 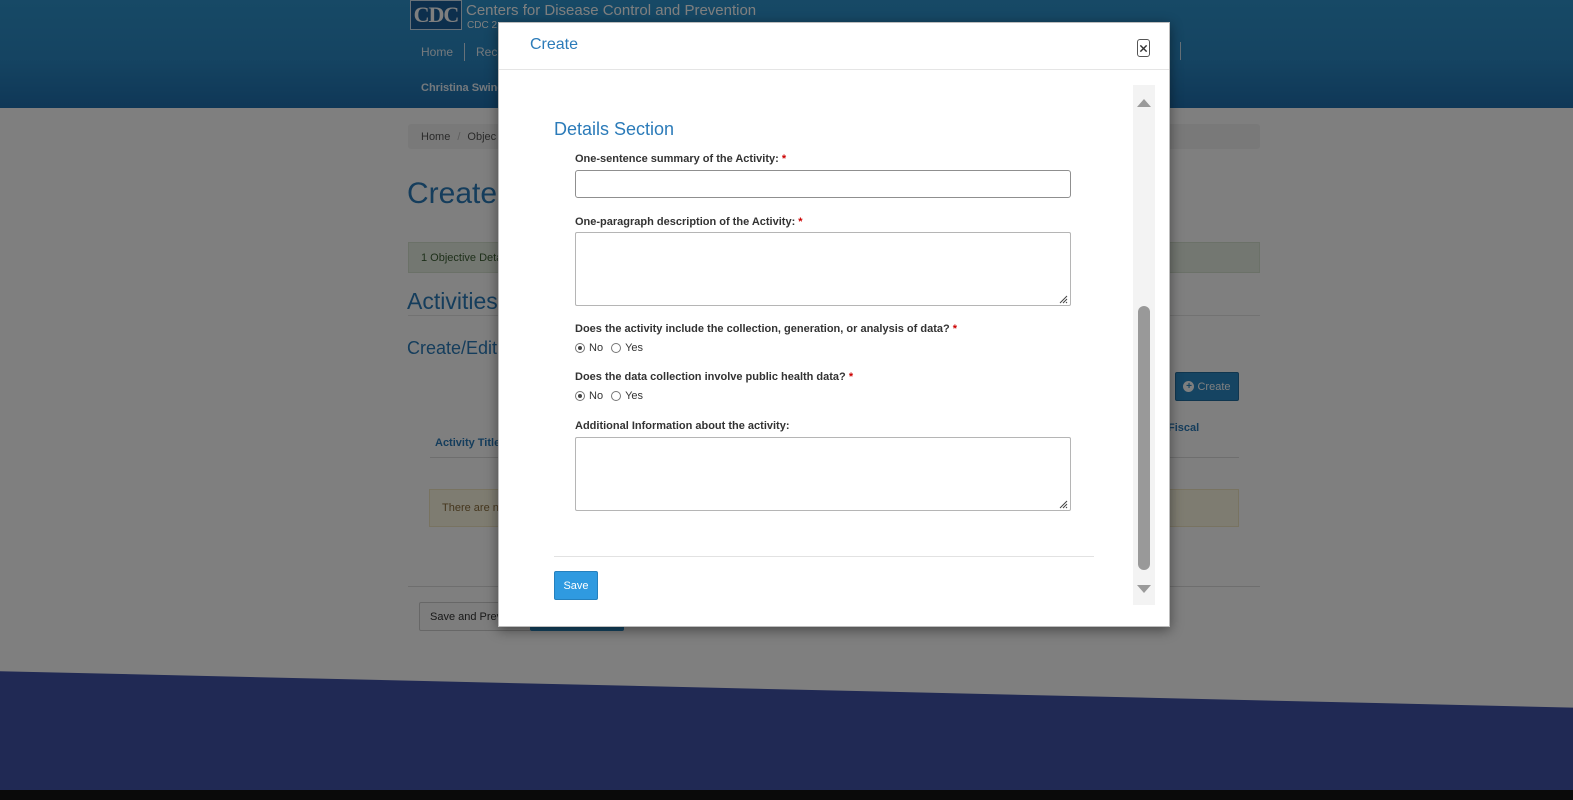 I want to click on save-button: Save, so click(x=576, y=585).